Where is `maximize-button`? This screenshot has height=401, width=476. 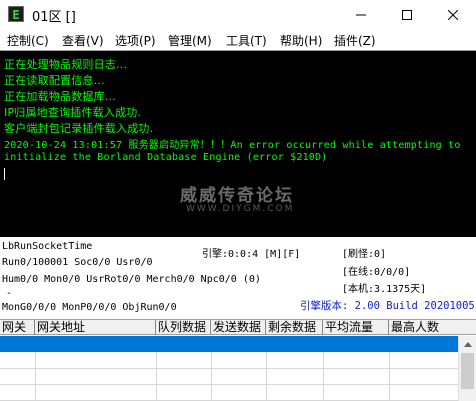 maximize-button is located at coordinates (407, 15).